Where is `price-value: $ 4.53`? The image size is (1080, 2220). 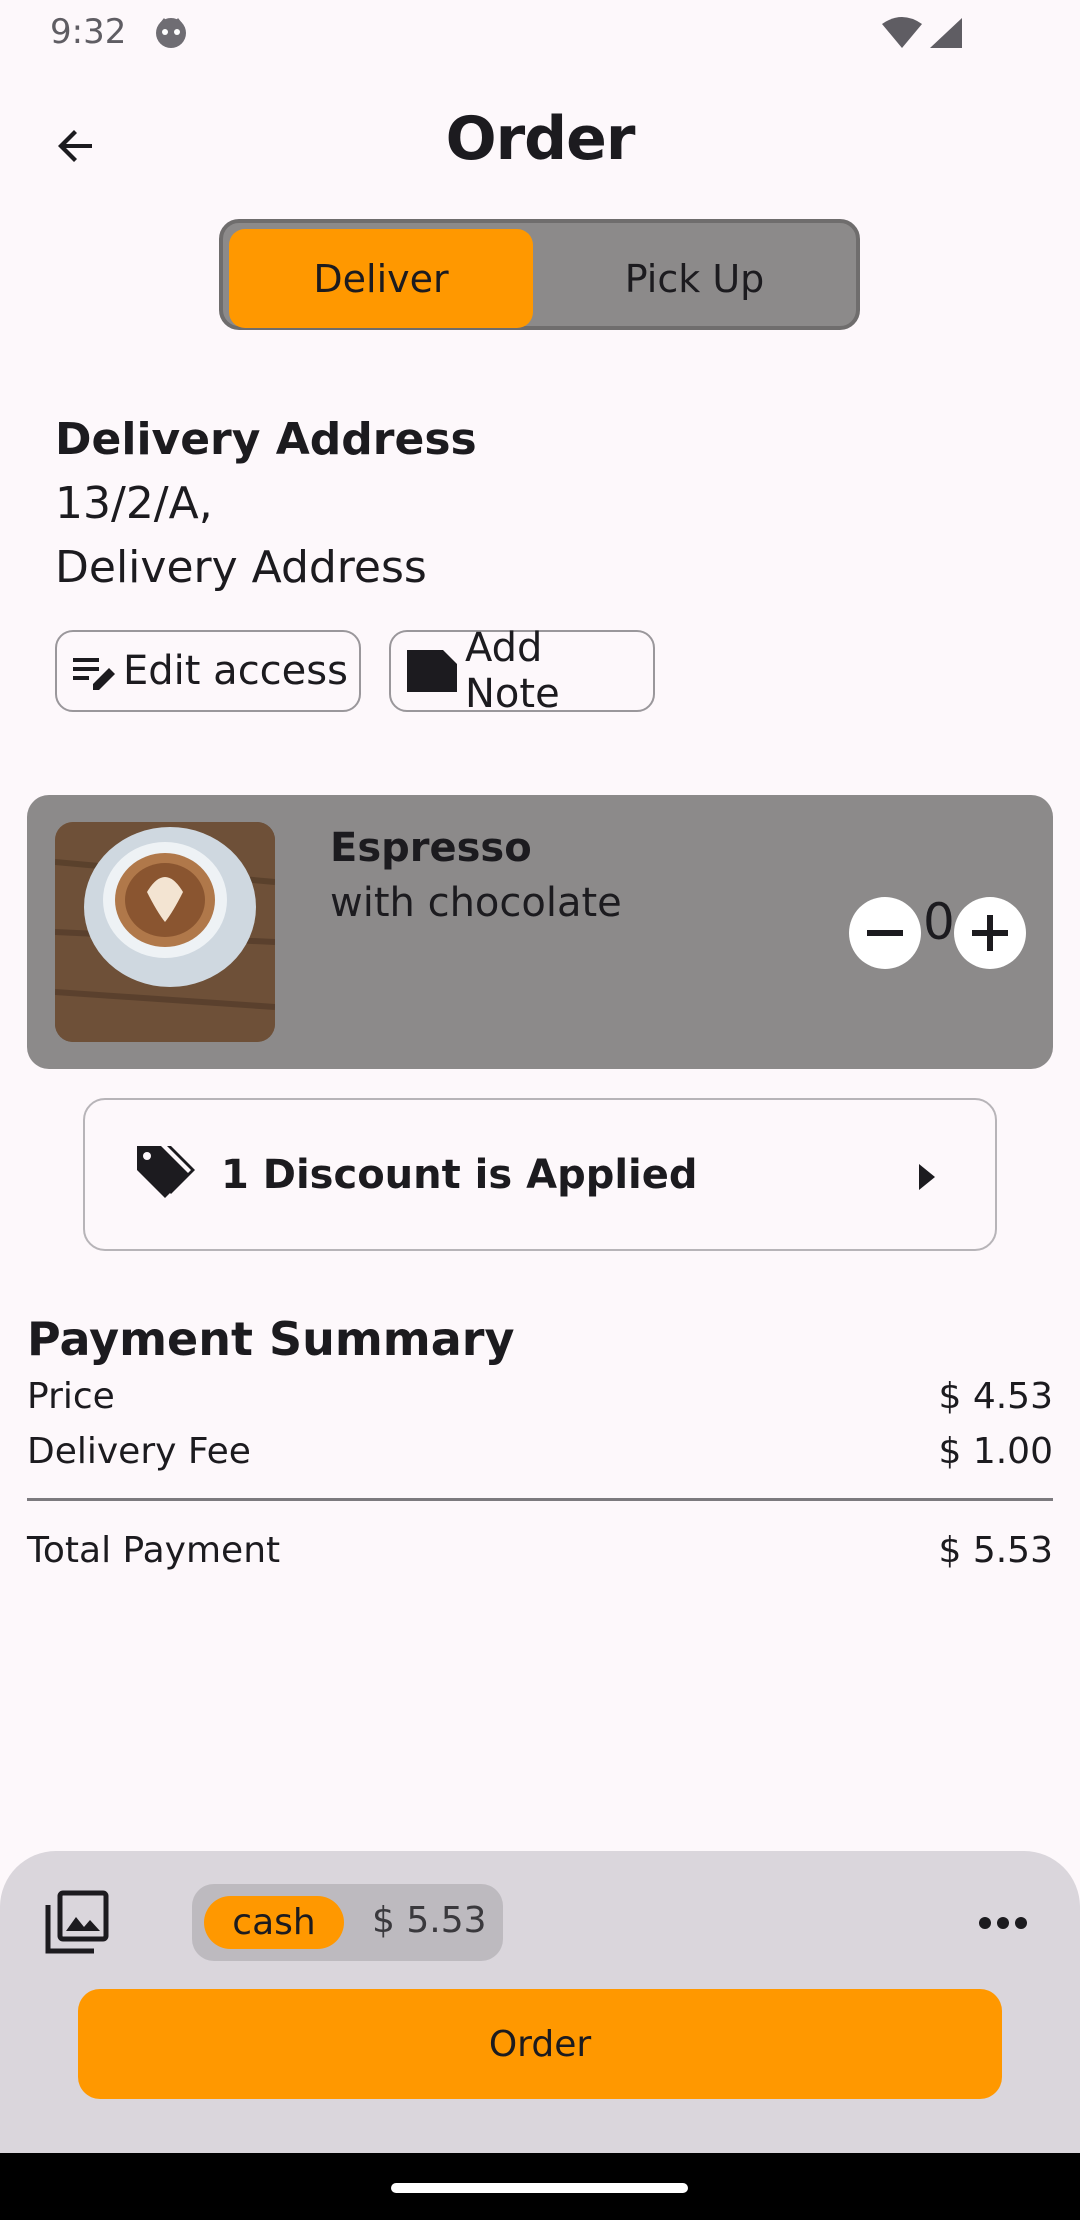 price-value: $ 4.53 is located at coordinates (995, 1396).